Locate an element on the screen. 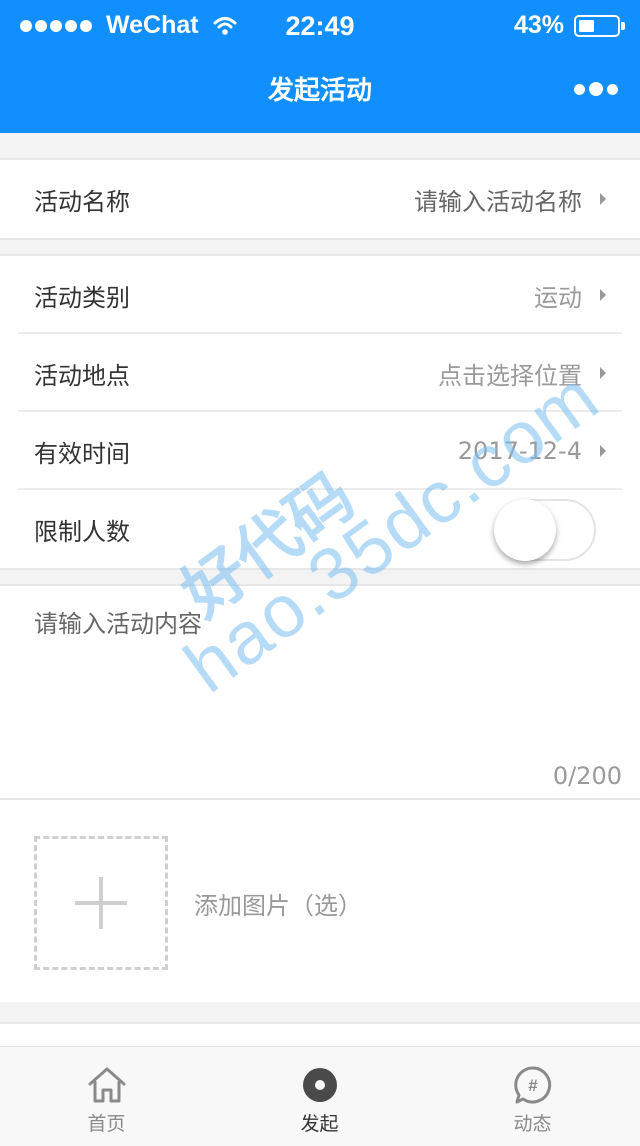  toggle-knob is located at coordinates (525, 530).